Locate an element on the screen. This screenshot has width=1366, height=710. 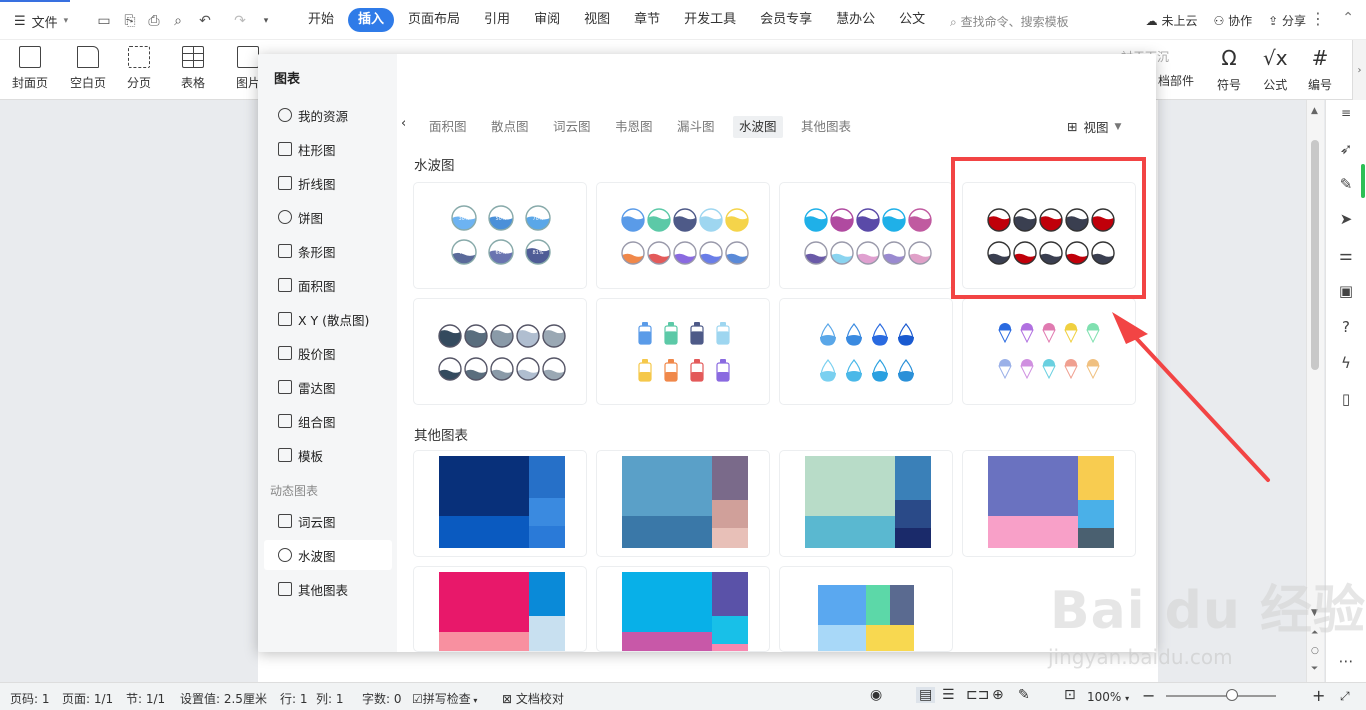
zoom-level: 100% ▾ is located at coordinates (1108, 697).